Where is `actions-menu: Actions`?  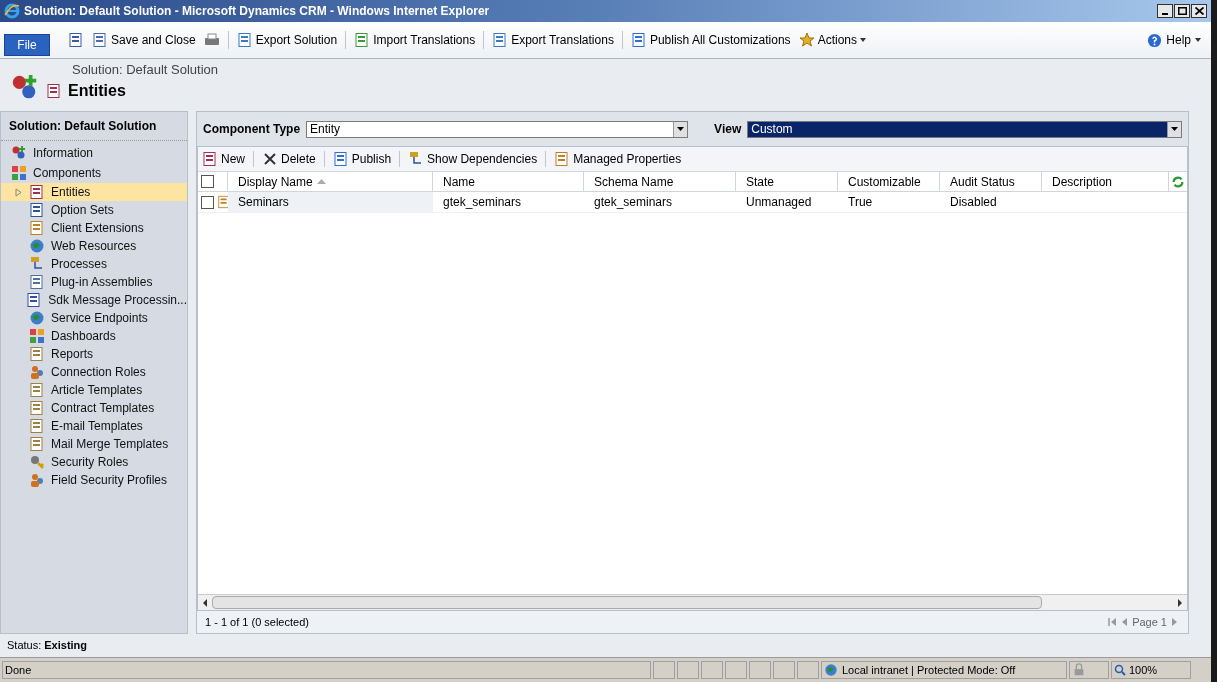
actions-menu: Actions is located at coordinates (832, 40).